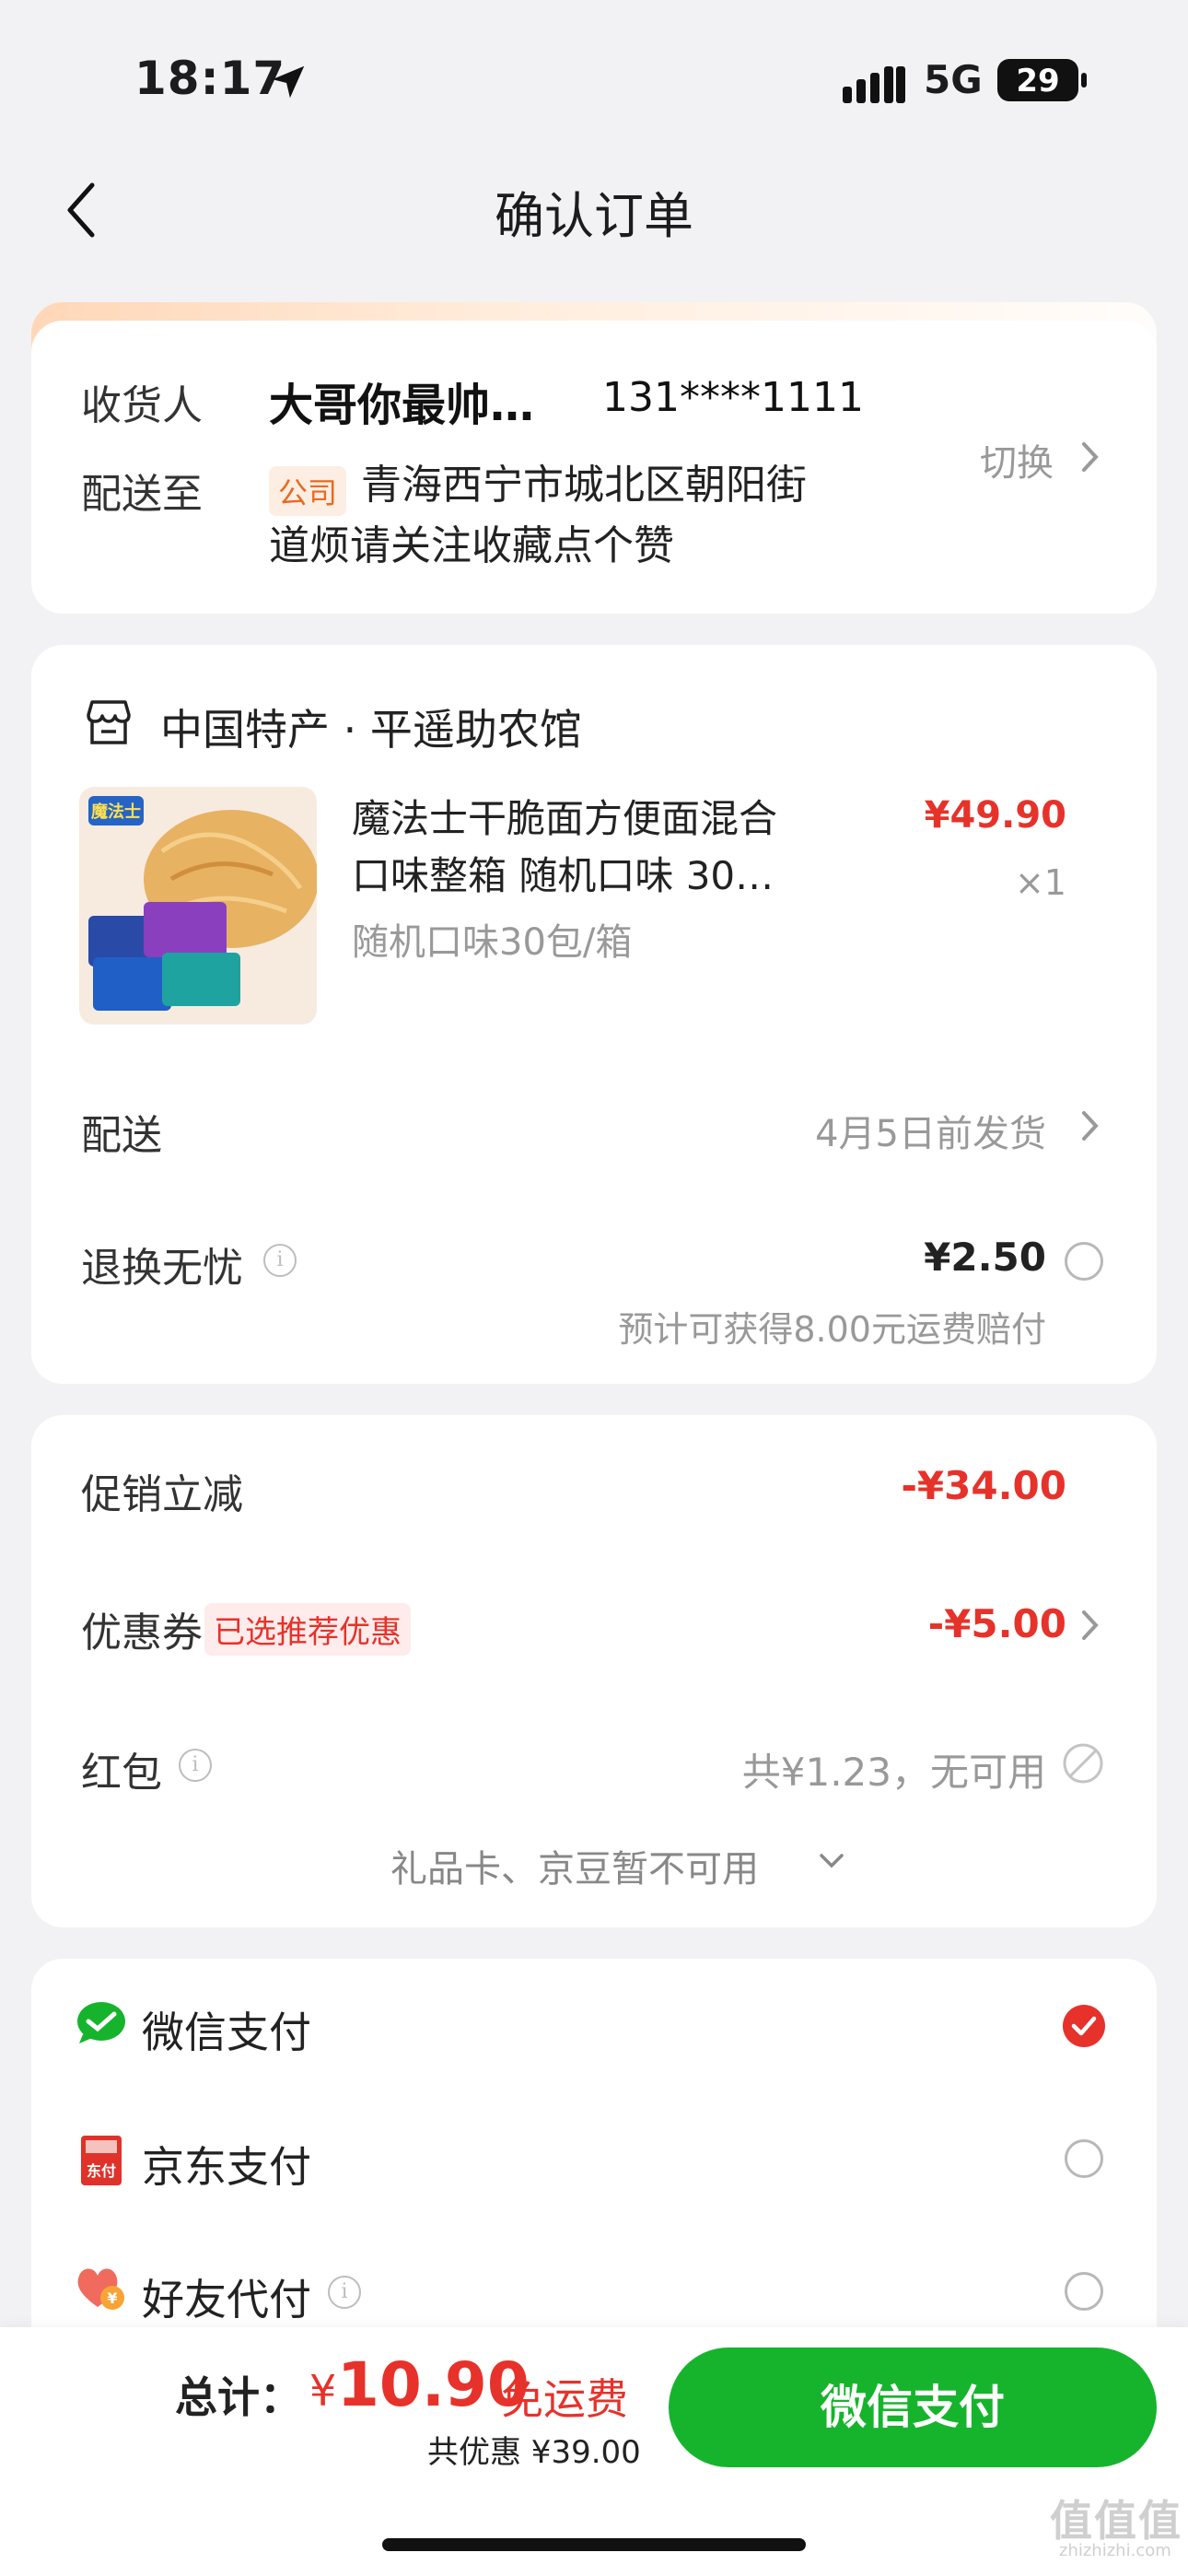  Describe the element at coordinates (493, 942) in the screenshot. I see `product-sku: 随机口味30包/箱` at that location.